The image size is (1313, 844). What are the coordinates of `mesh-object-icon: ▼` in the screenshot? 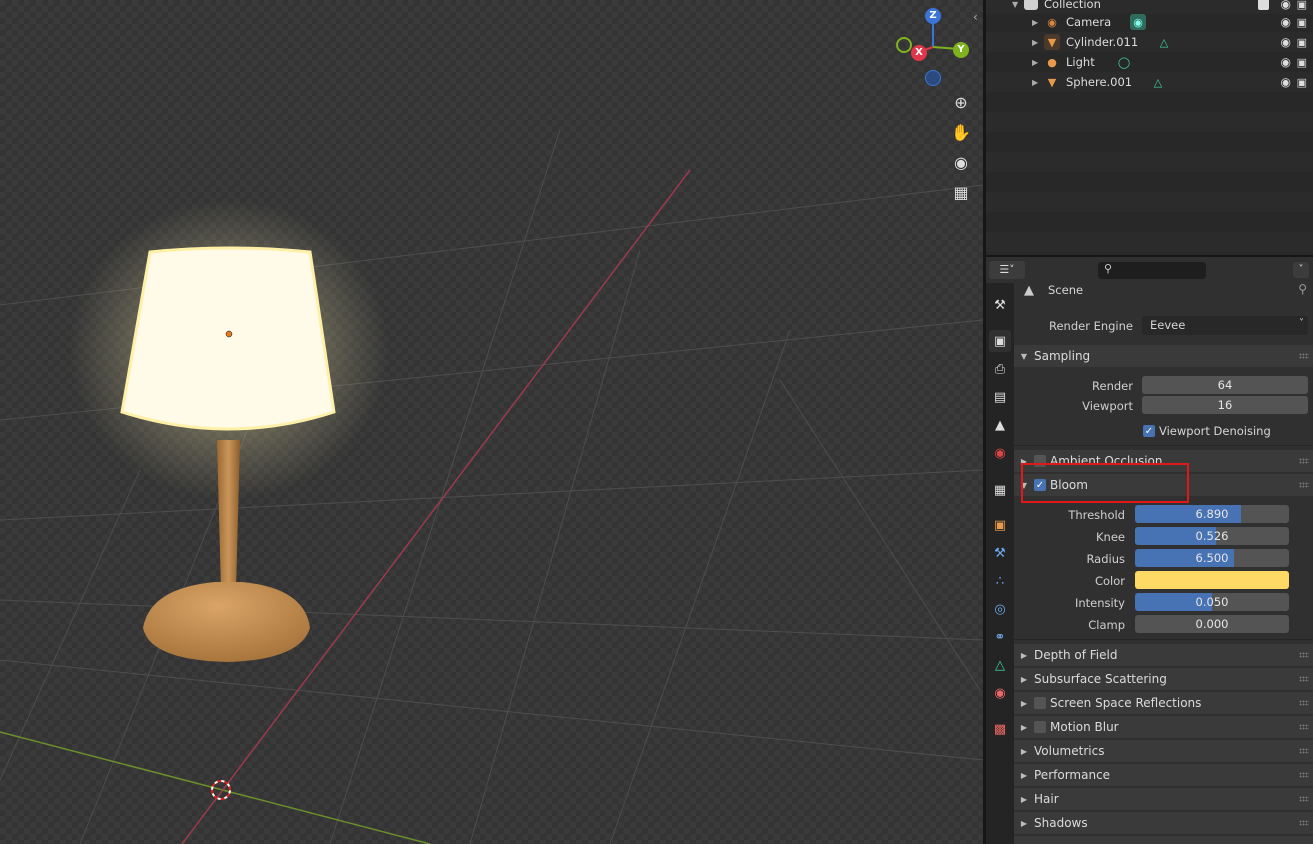 It's located at (1052, 82).